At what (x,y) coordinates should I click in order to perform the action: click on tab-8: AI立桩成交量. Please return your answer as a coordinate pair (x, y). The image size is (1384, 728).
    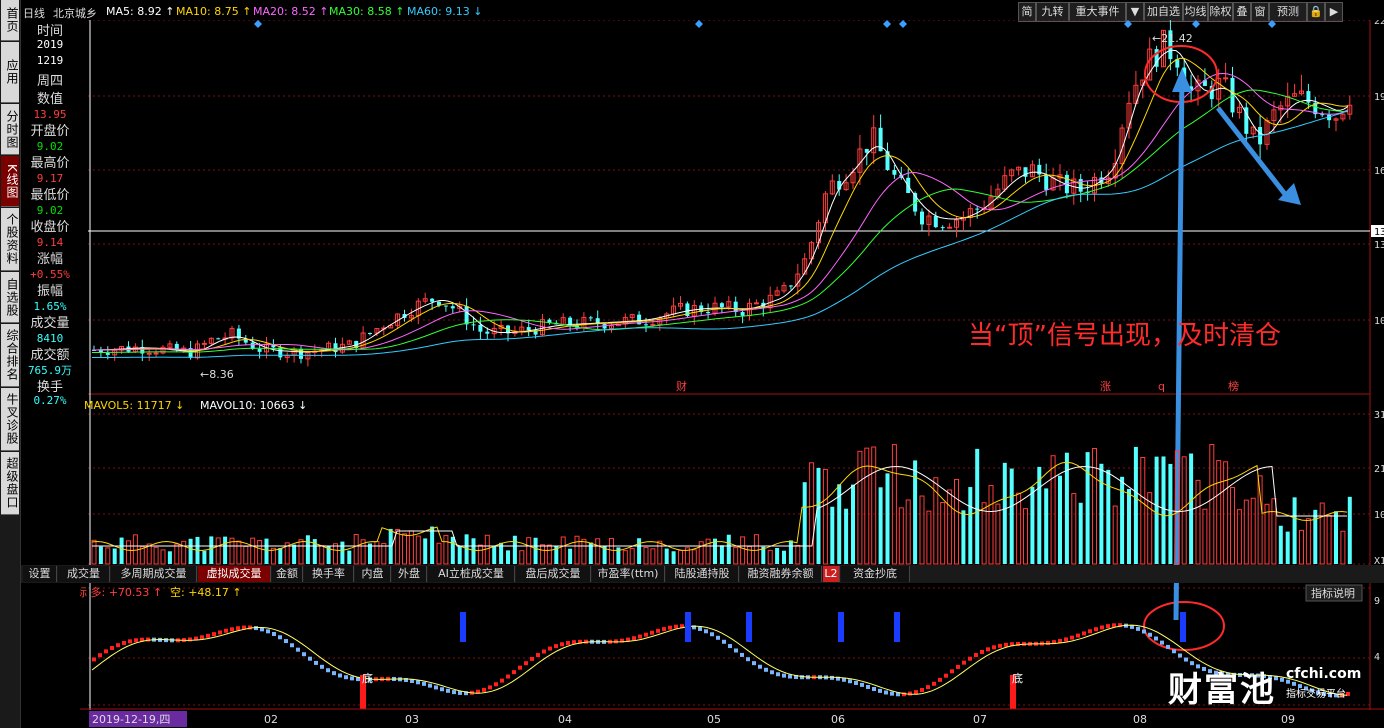
    Looking at the image, I should click on (471, 574).